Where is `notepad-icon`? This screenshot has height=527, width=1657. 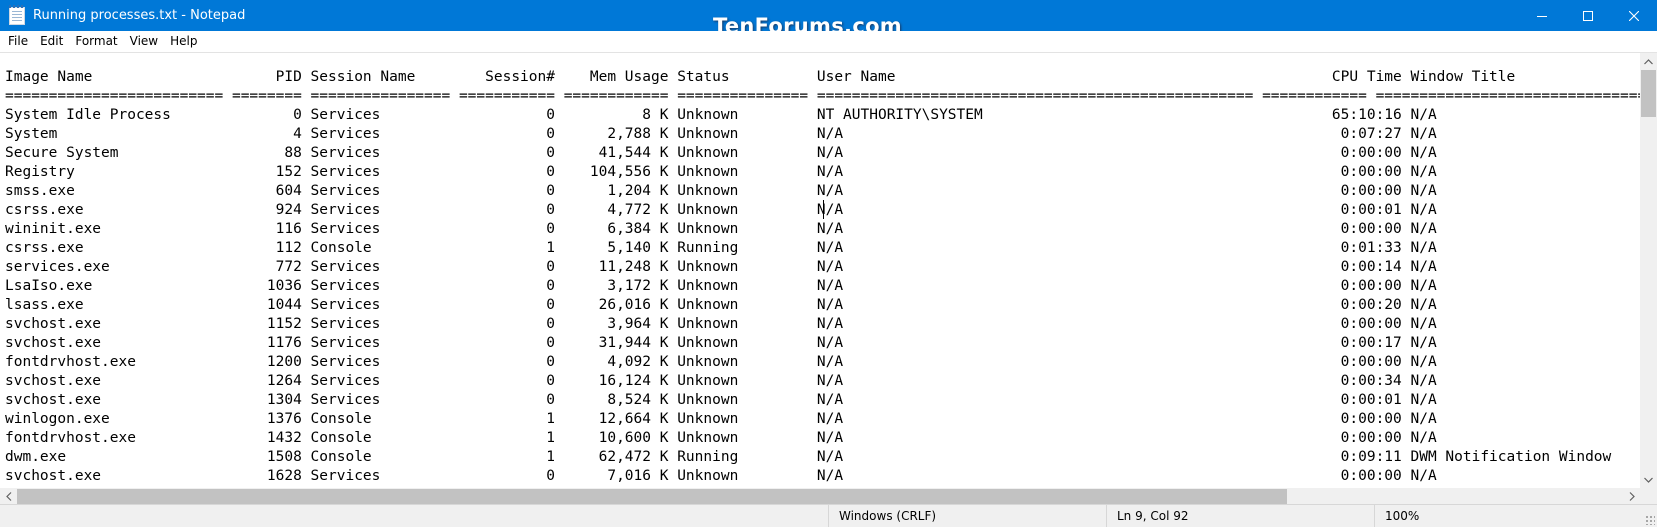 notepad-icon is located at coordinates (17, 14).